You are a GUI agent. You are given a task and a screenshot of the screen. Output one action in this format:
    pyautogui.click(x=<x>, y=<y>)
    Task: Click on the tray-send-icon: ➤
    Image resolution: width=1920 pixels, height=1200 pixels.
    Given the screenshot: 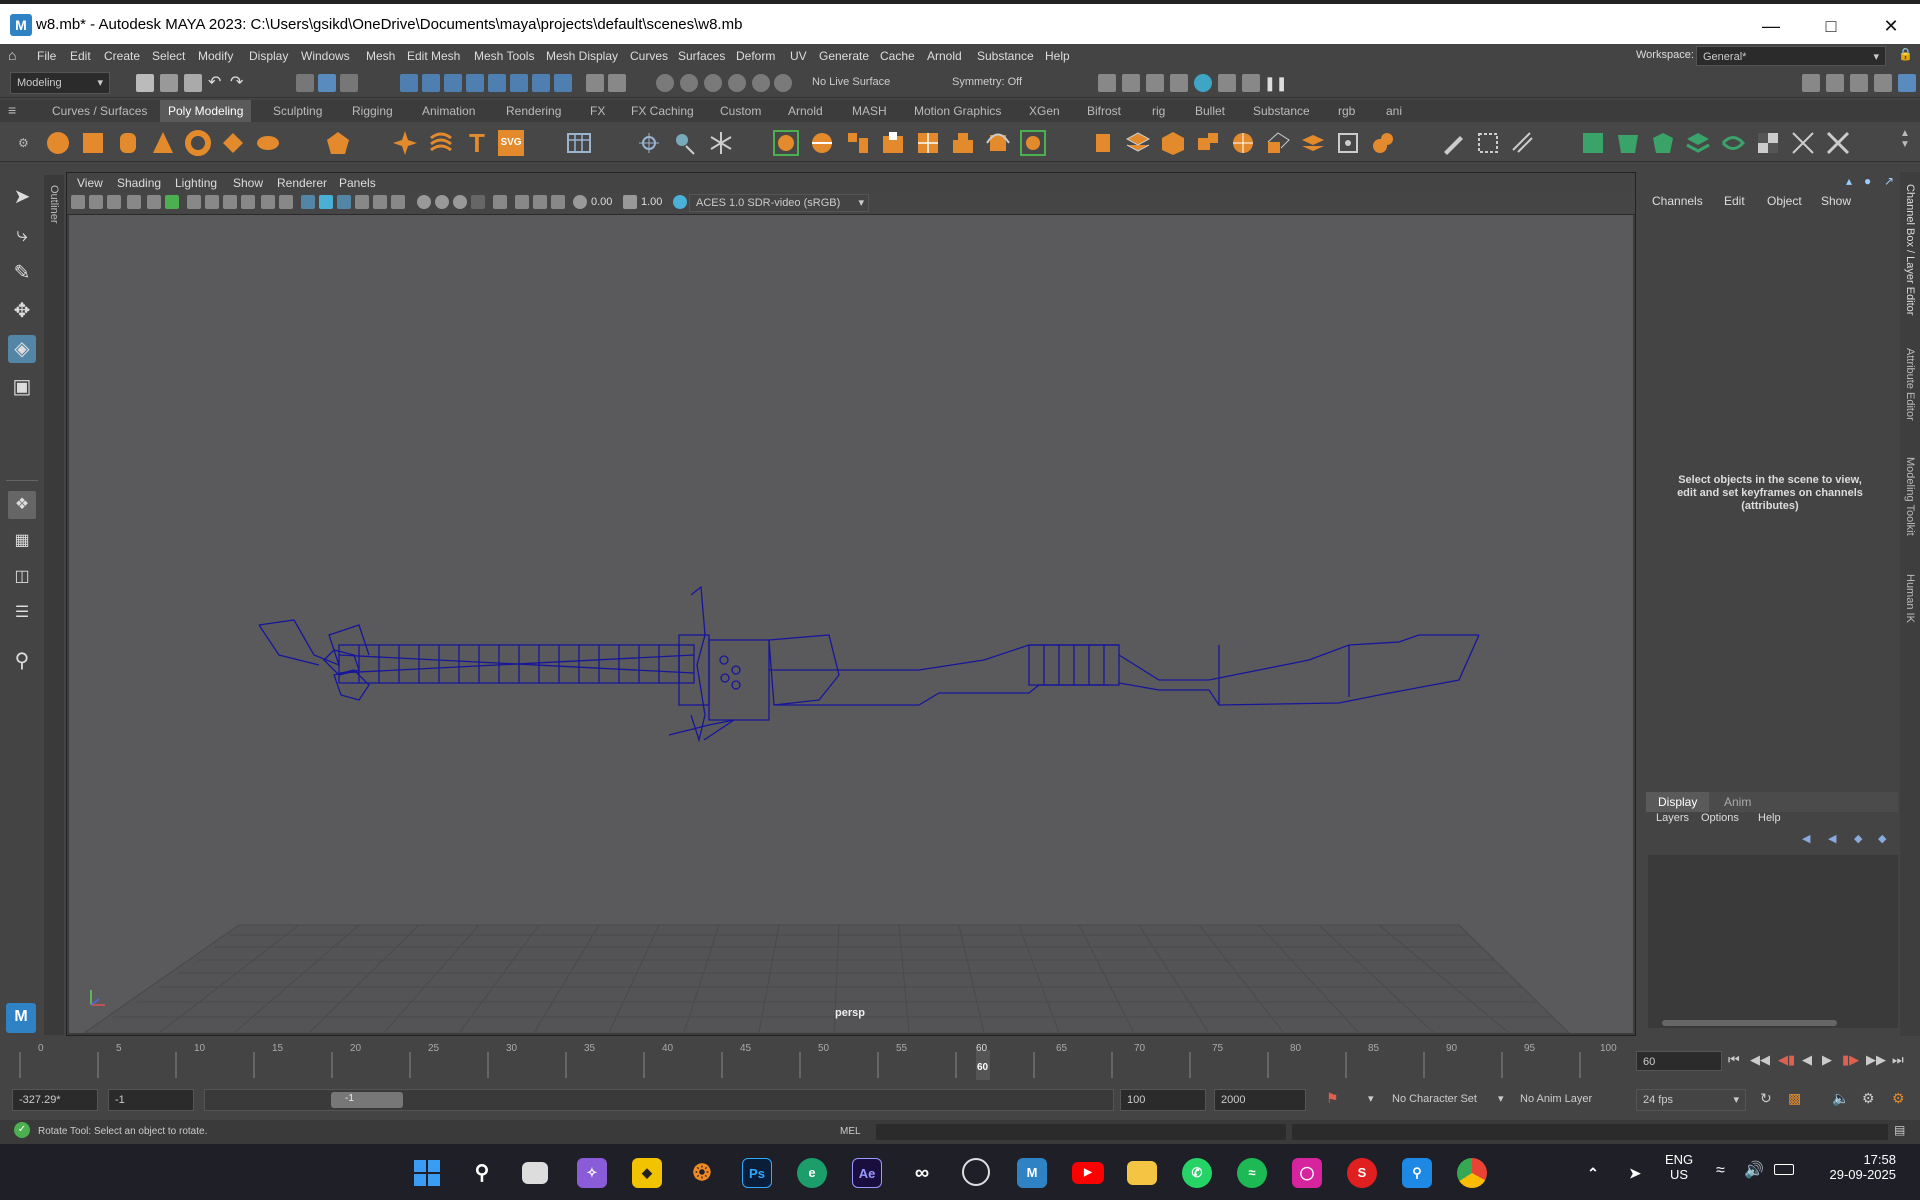 What is the action you would take?
    pyautogui.click(x=1635, y=1173)
    